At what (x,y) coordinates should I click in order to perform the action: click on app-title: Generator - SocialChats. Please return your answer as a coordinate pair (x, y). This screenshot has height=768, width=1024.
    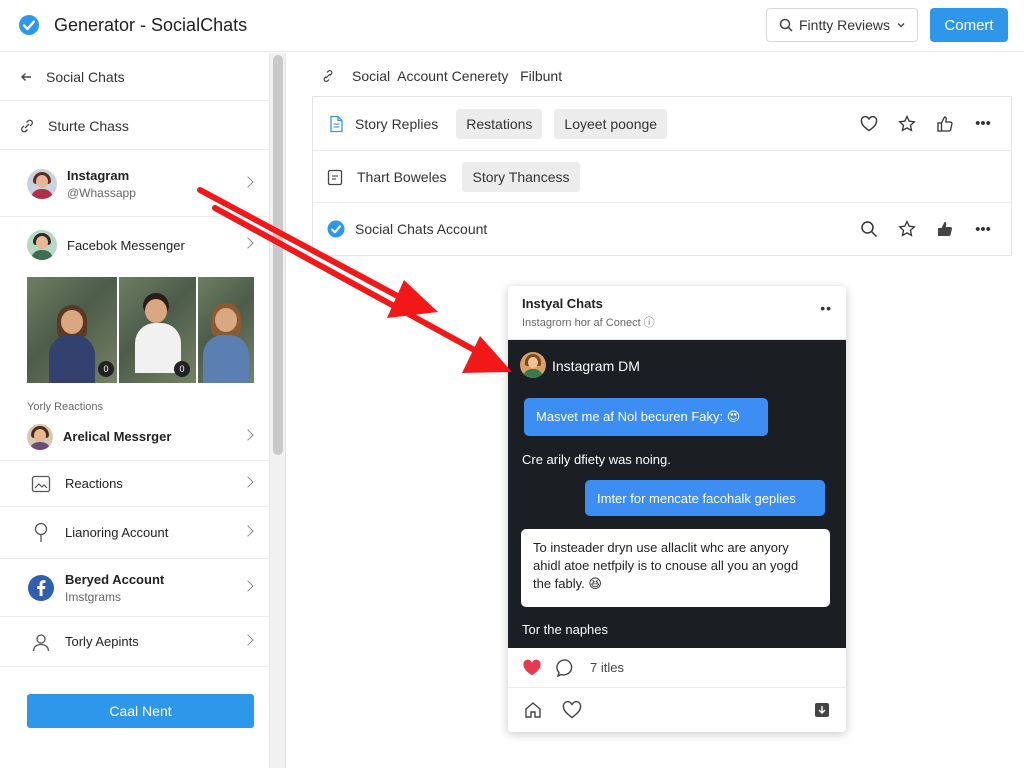
    Looking at the image, I should click on (151, 25).